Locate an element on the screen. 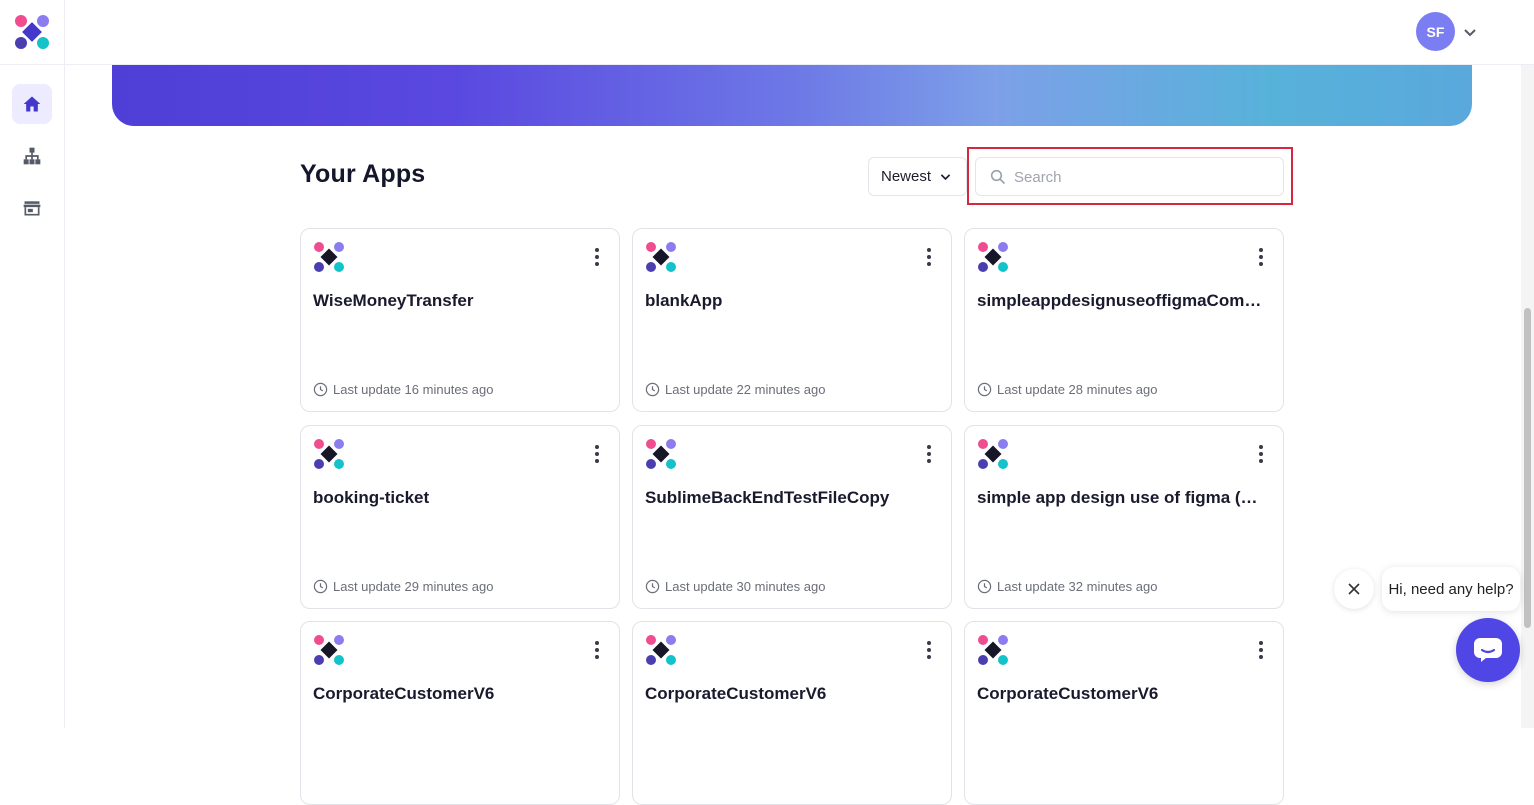  last-update-text: Last update 29 minutes ago is located at coordinates (413, 586).